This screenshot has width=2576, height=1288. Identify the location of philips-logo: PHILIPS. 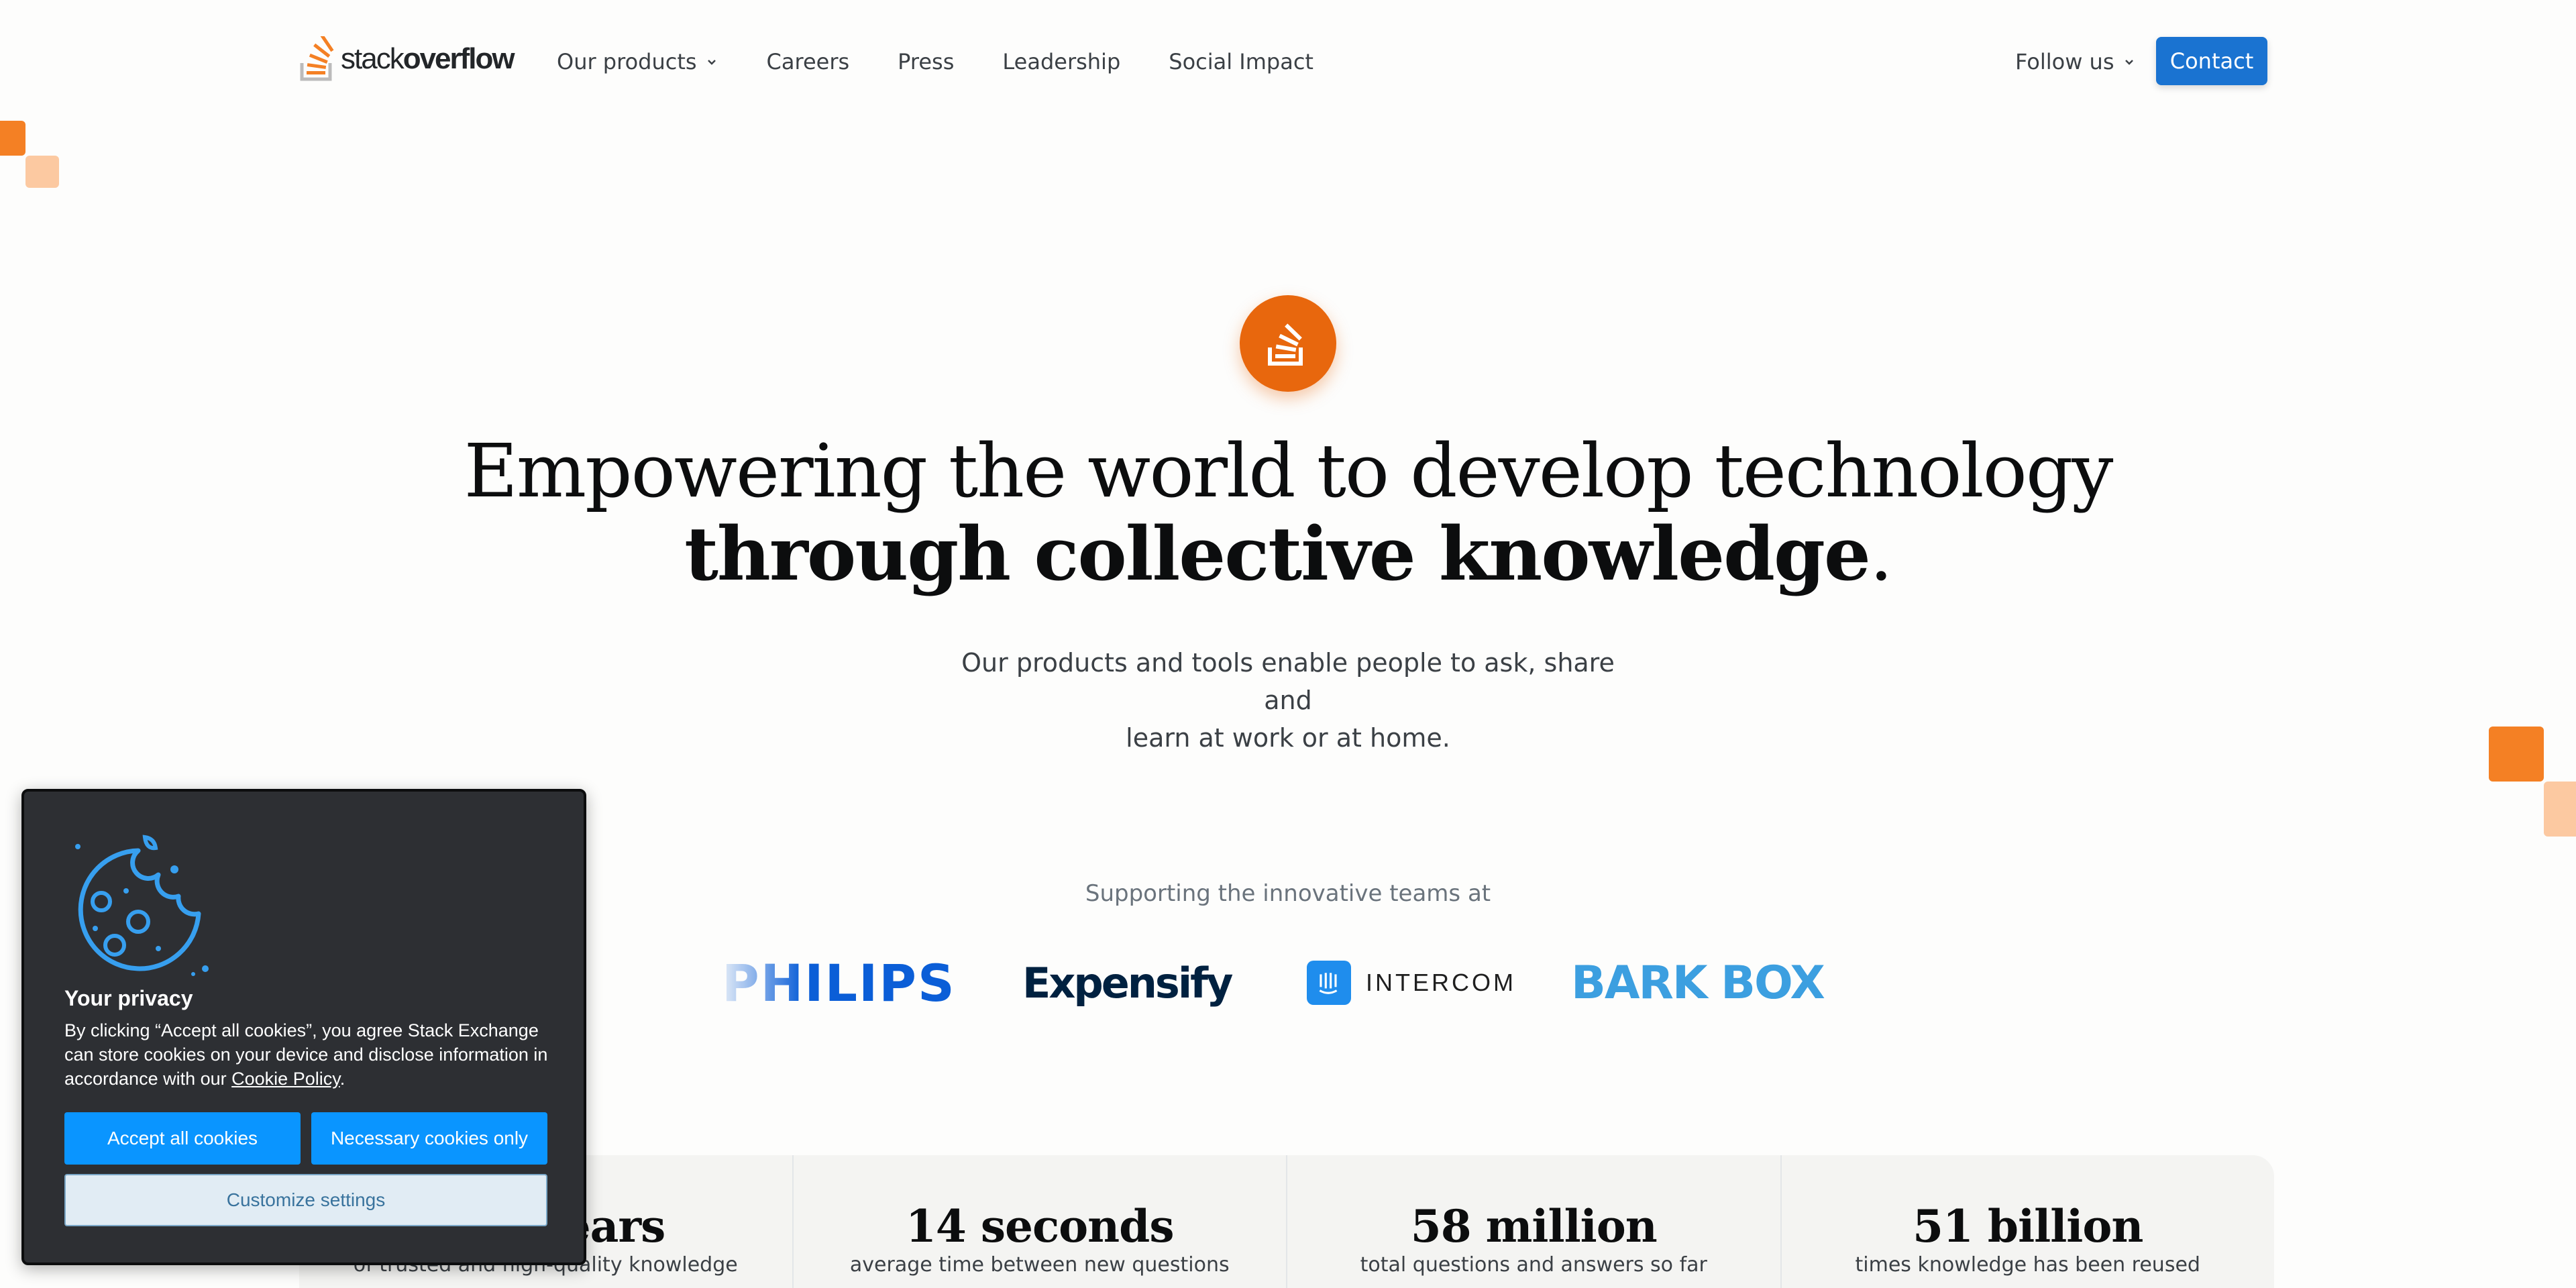
(839, 983).